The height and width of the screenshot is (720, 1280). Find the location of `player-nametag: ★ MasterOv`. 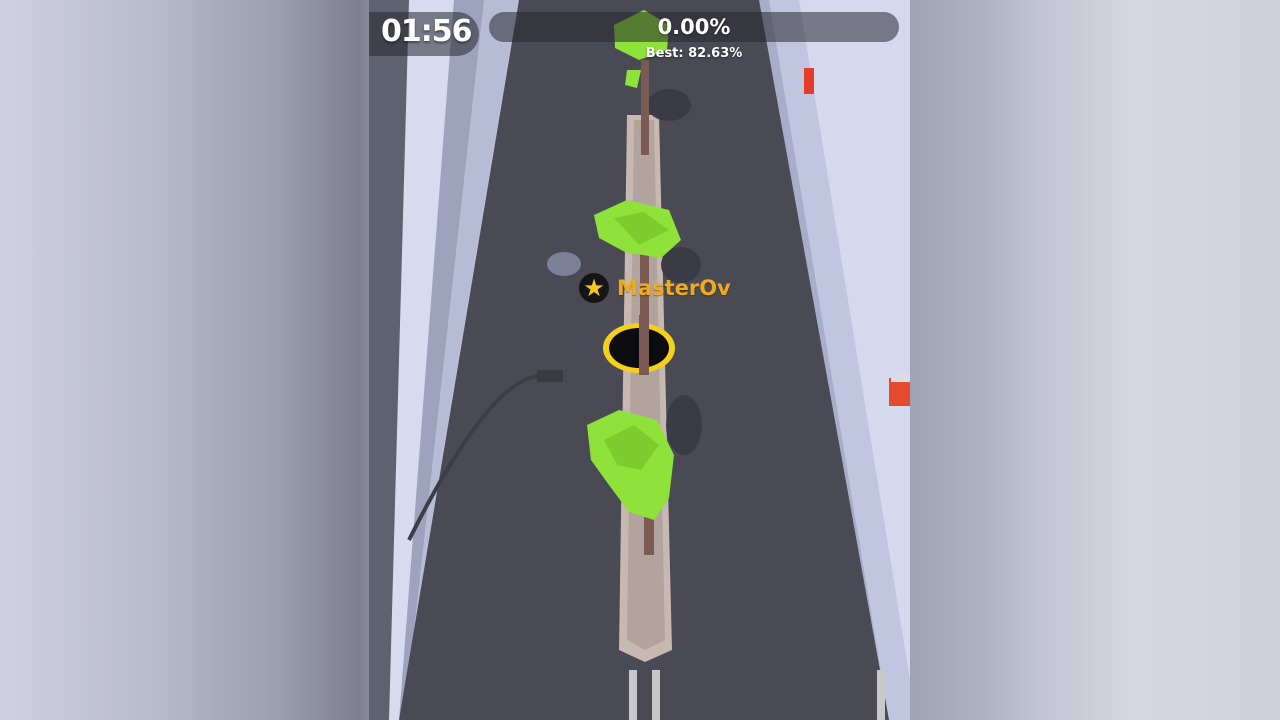

player-nametag: ★ MasterOv is located at coordinates (655, 288).